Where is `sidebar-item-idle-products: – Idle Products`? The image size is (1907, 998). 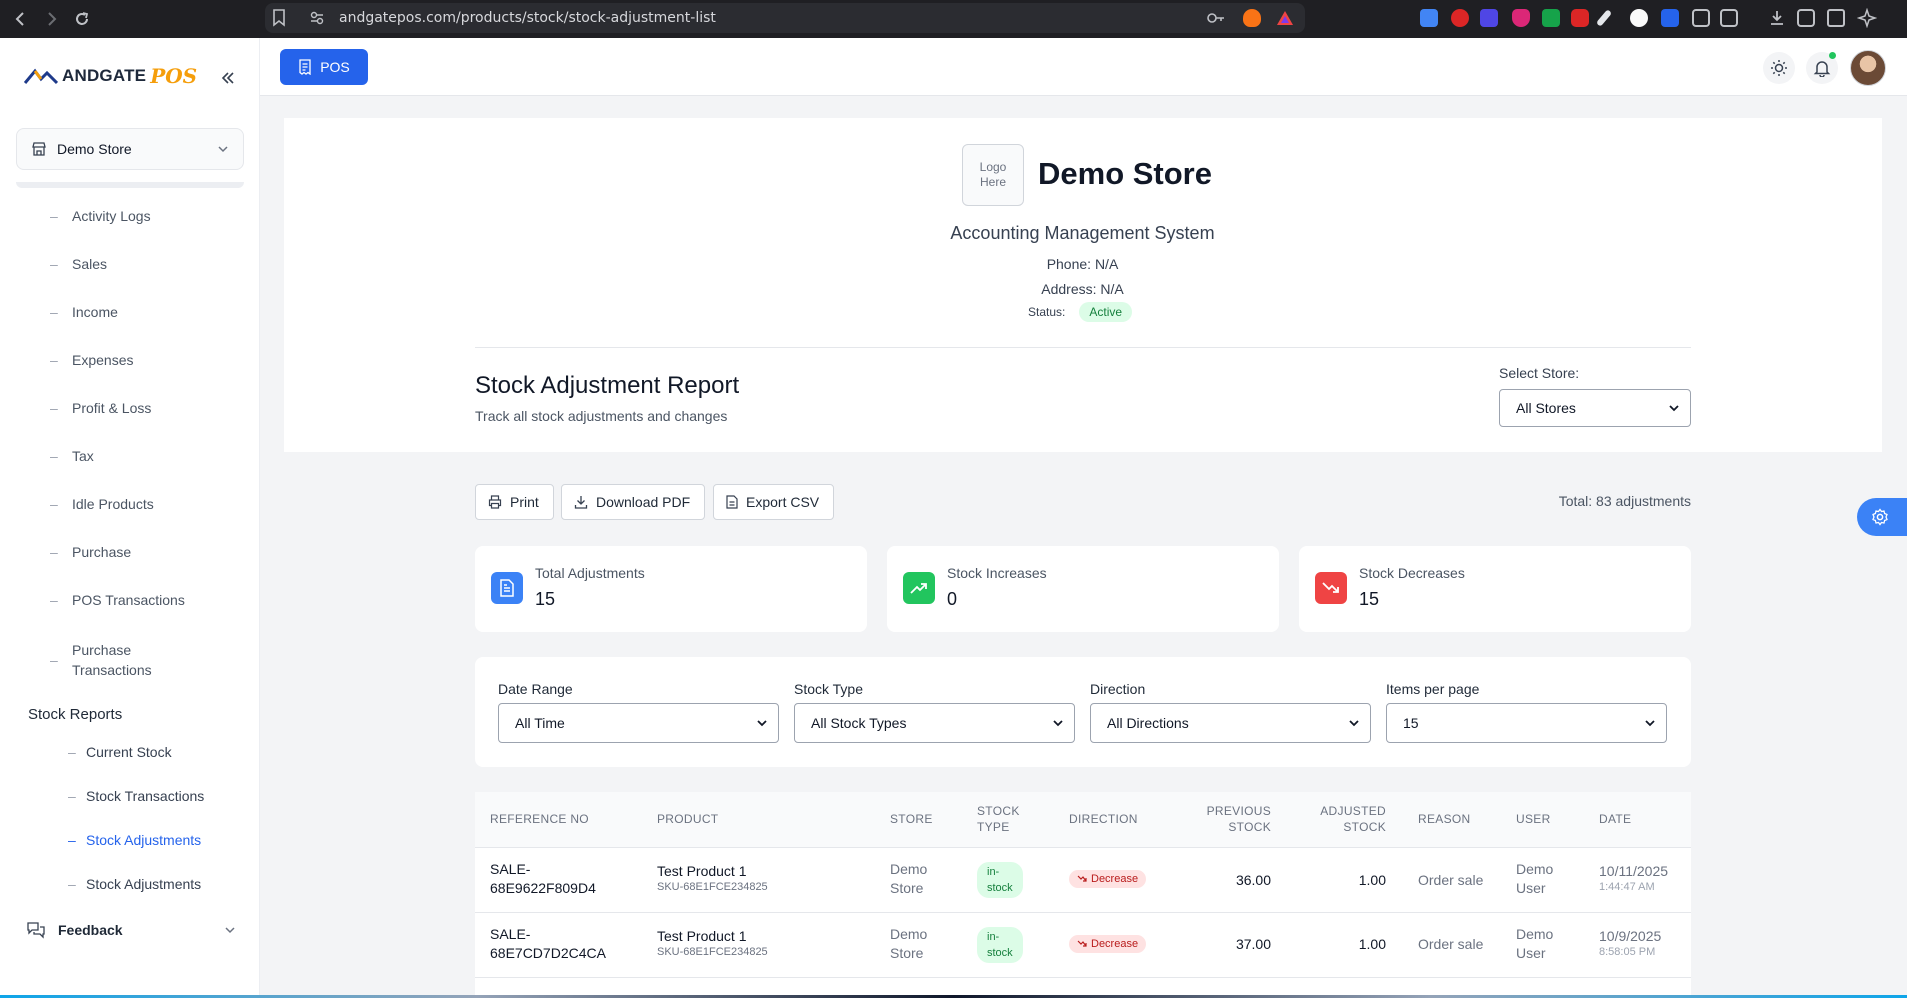 sidebar-item-idle-products: – Idle Products is located at coordinates (150, 504).